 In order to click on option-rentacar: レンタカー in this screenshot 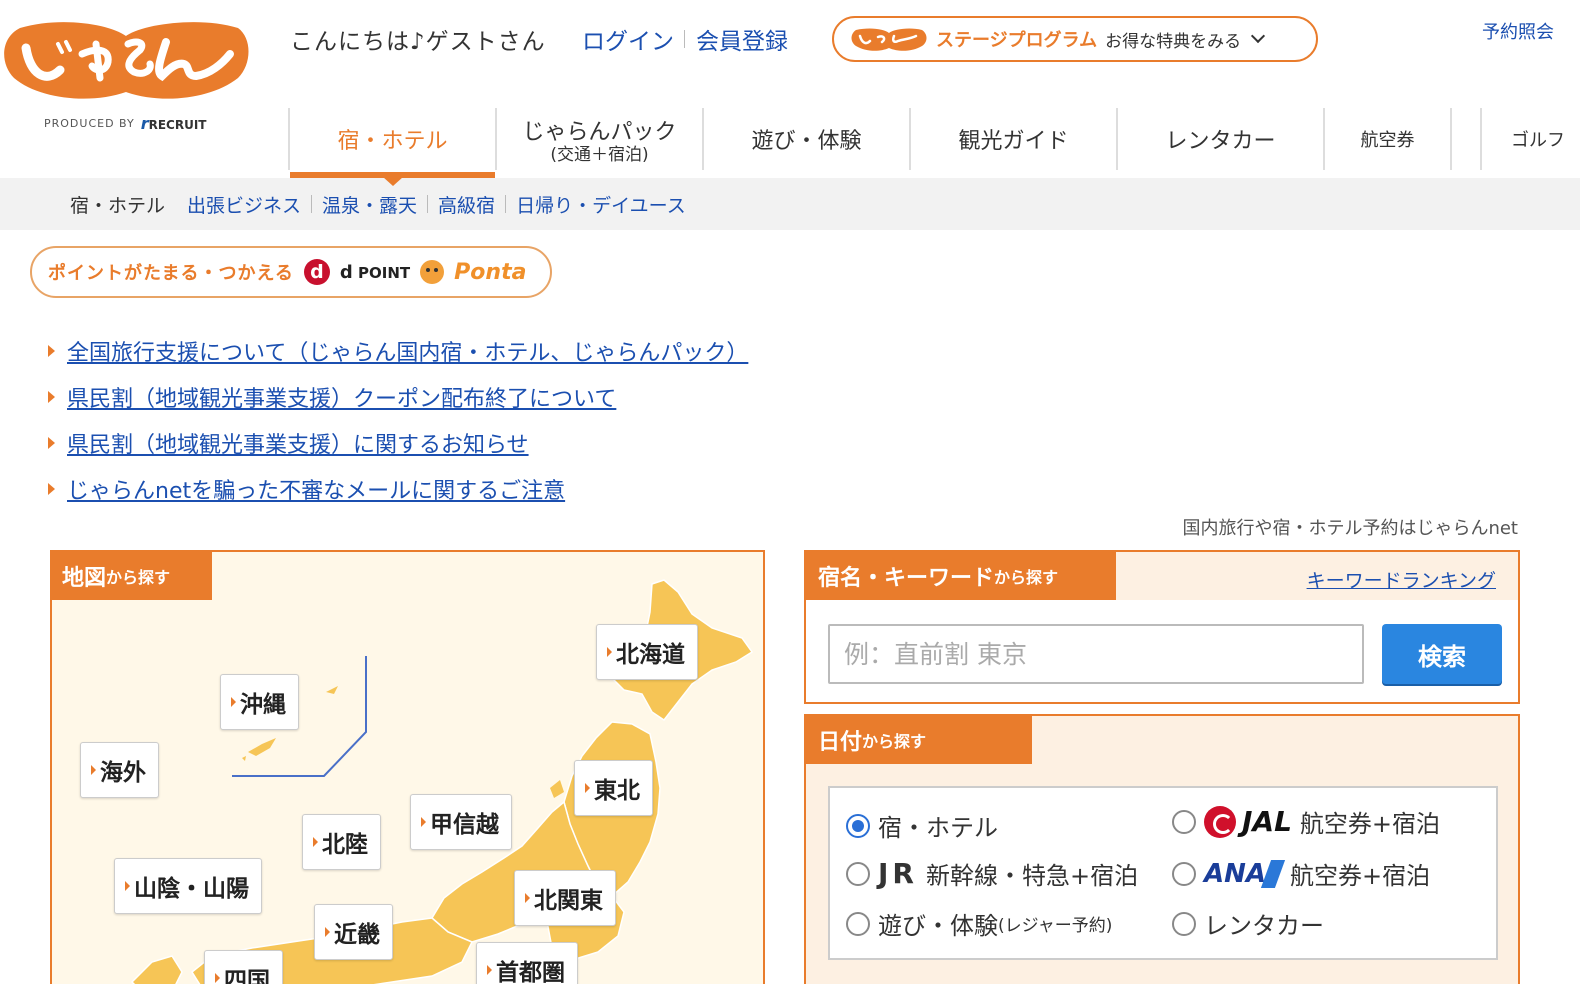, I will do `click(1248, 923)`.